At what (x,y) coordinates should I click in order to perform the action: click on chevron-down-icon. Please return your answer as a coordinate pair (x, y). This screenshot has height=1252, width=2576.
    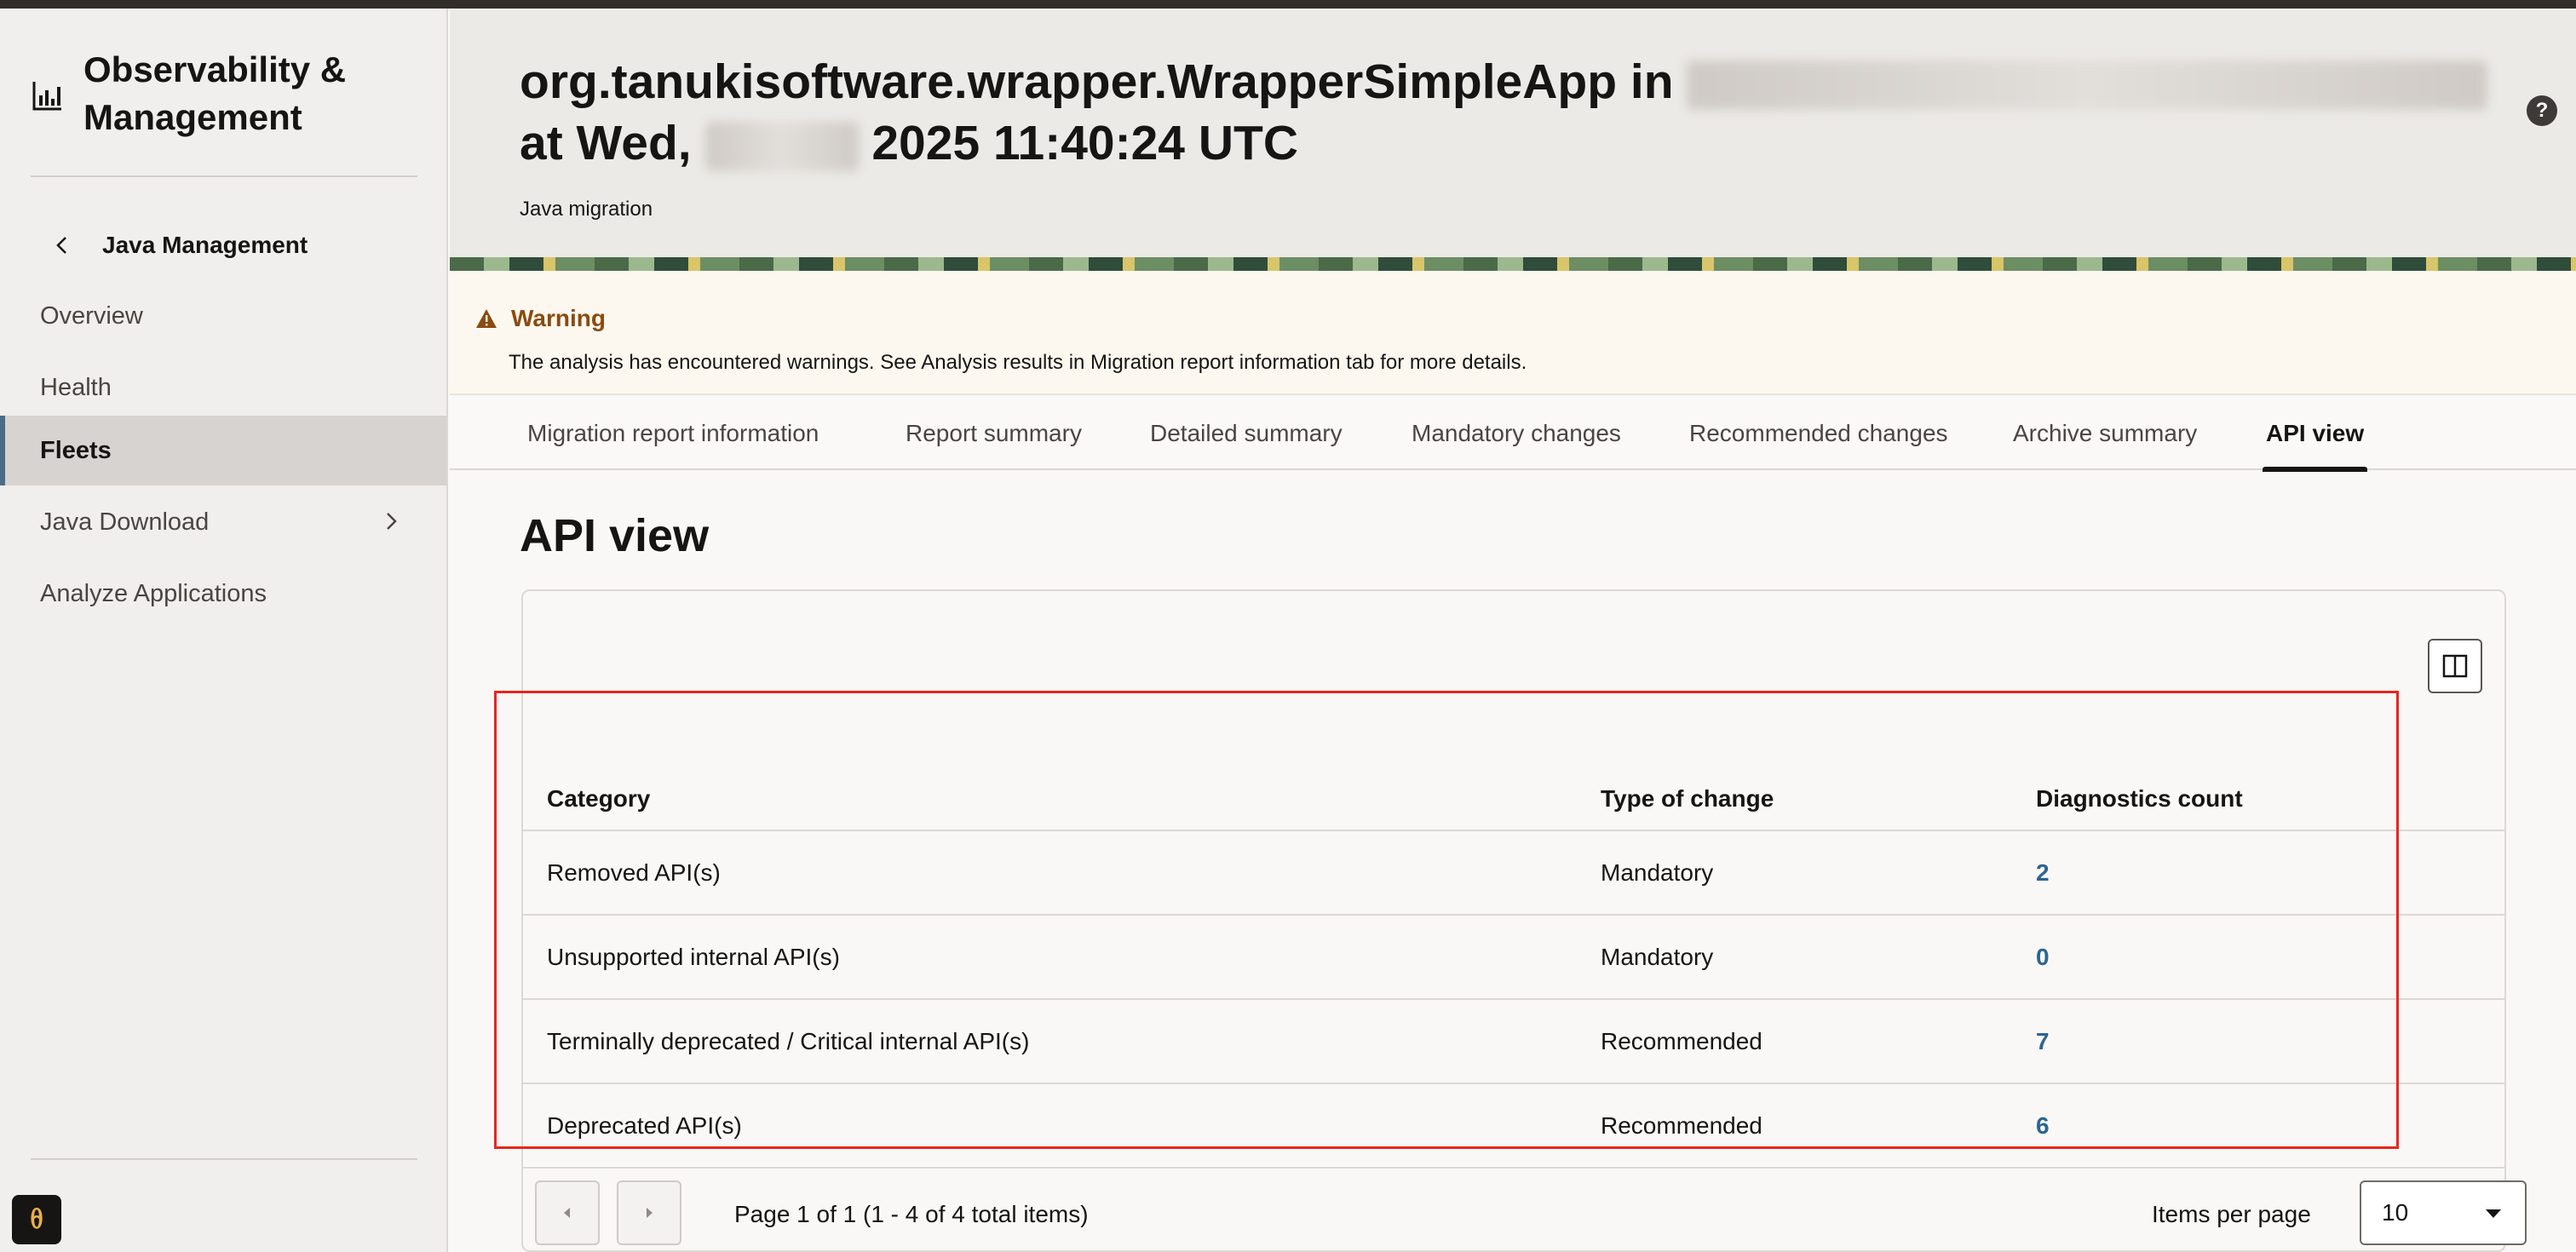
    Looking at the image, I should click on (2494, 1213).